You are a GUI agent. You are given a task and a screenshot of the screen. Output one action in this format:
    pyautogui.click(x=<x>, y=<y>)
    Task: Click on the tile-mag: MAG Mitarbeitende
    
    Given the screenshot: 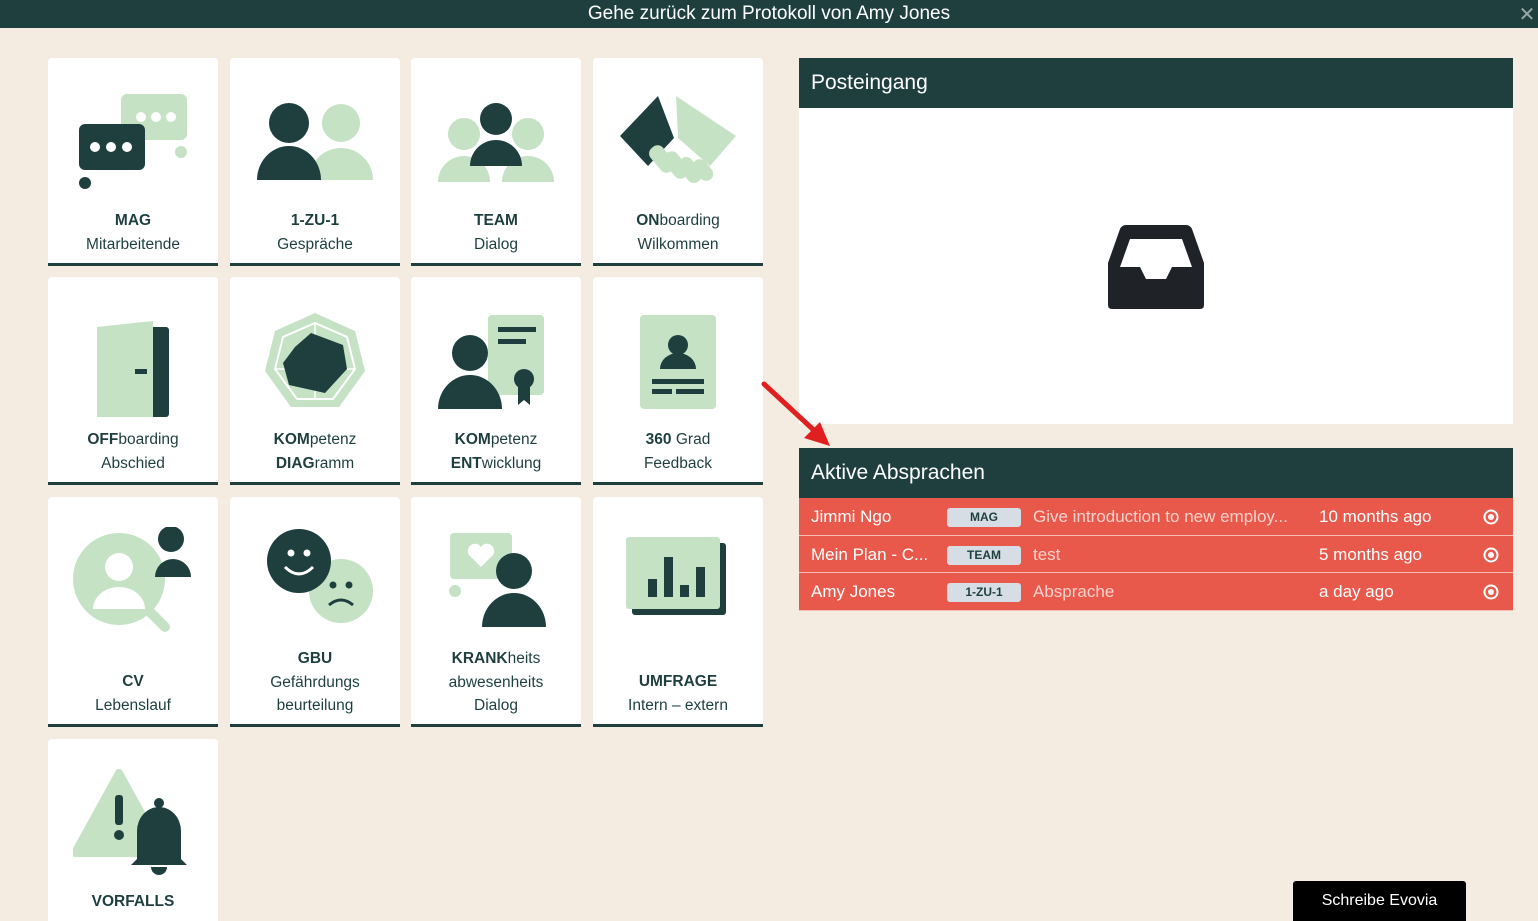 What is the action you would take?
    pyautogui.click(x=133, y=162)
    